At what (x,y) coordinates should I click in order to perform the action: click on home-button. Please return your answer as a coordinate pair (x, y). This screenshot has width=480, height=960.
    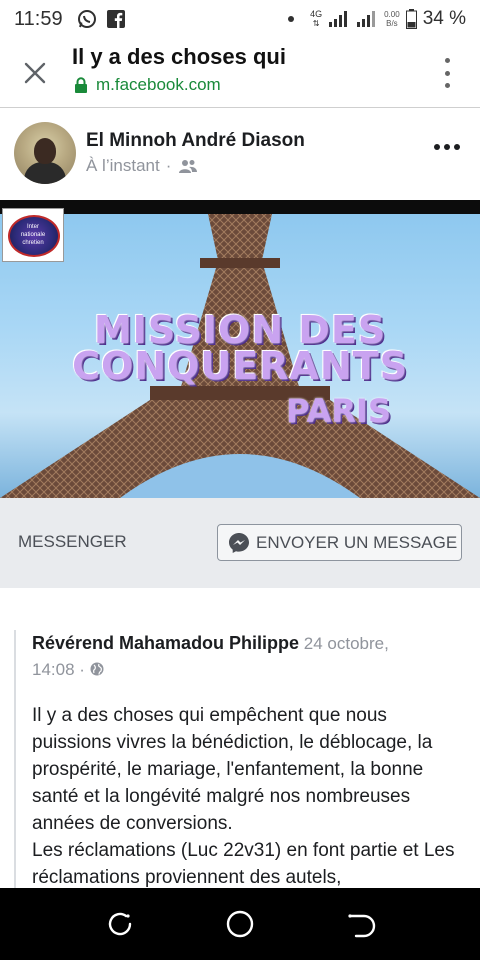
    Looking at the image, I should click on (240, 924).